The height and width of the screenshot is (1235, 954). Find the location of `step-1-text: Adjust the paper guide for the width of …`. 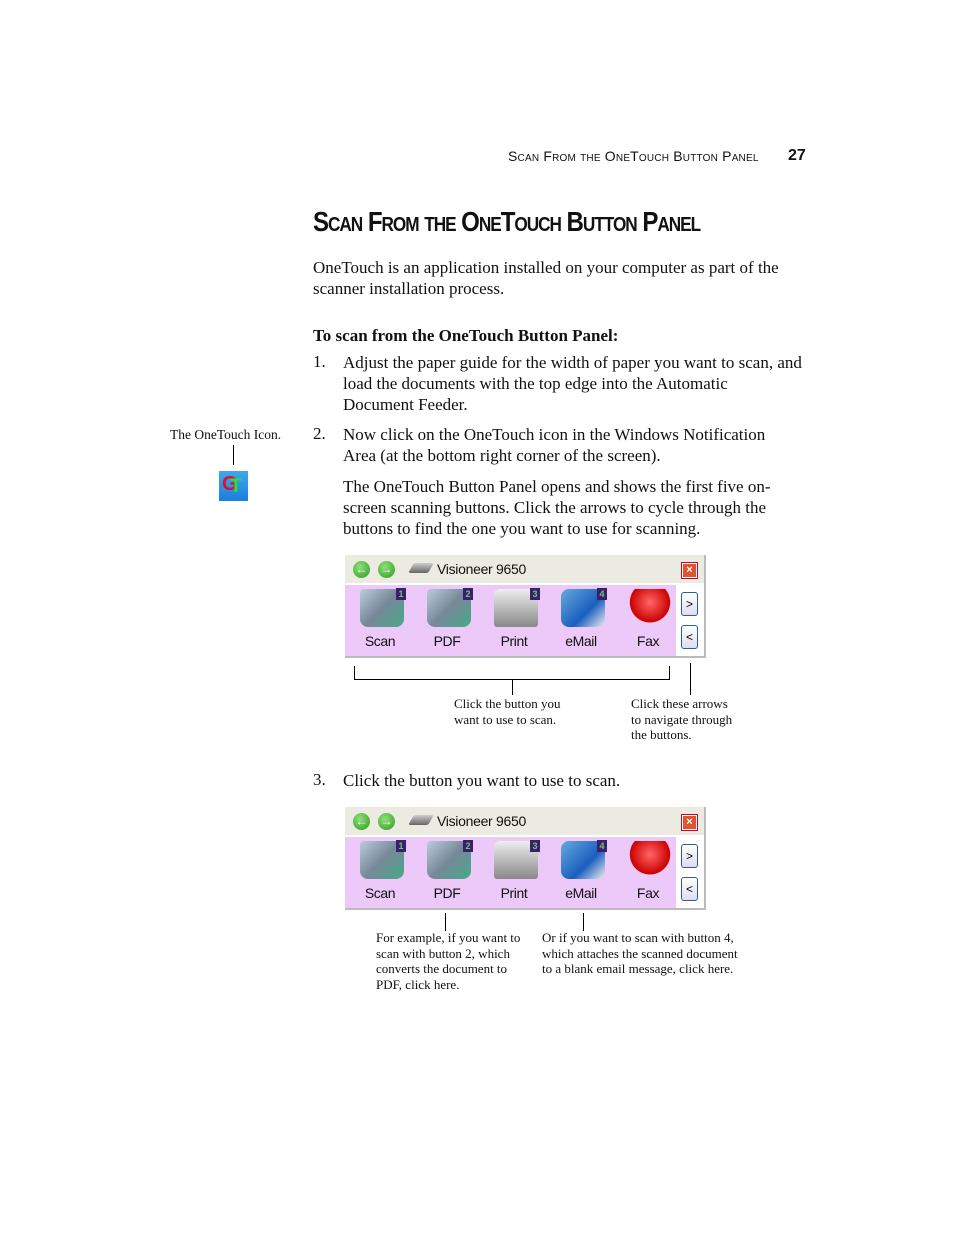

step-1-text: Adjust the paper guide for the width of … is located at coordinates (572, 383).